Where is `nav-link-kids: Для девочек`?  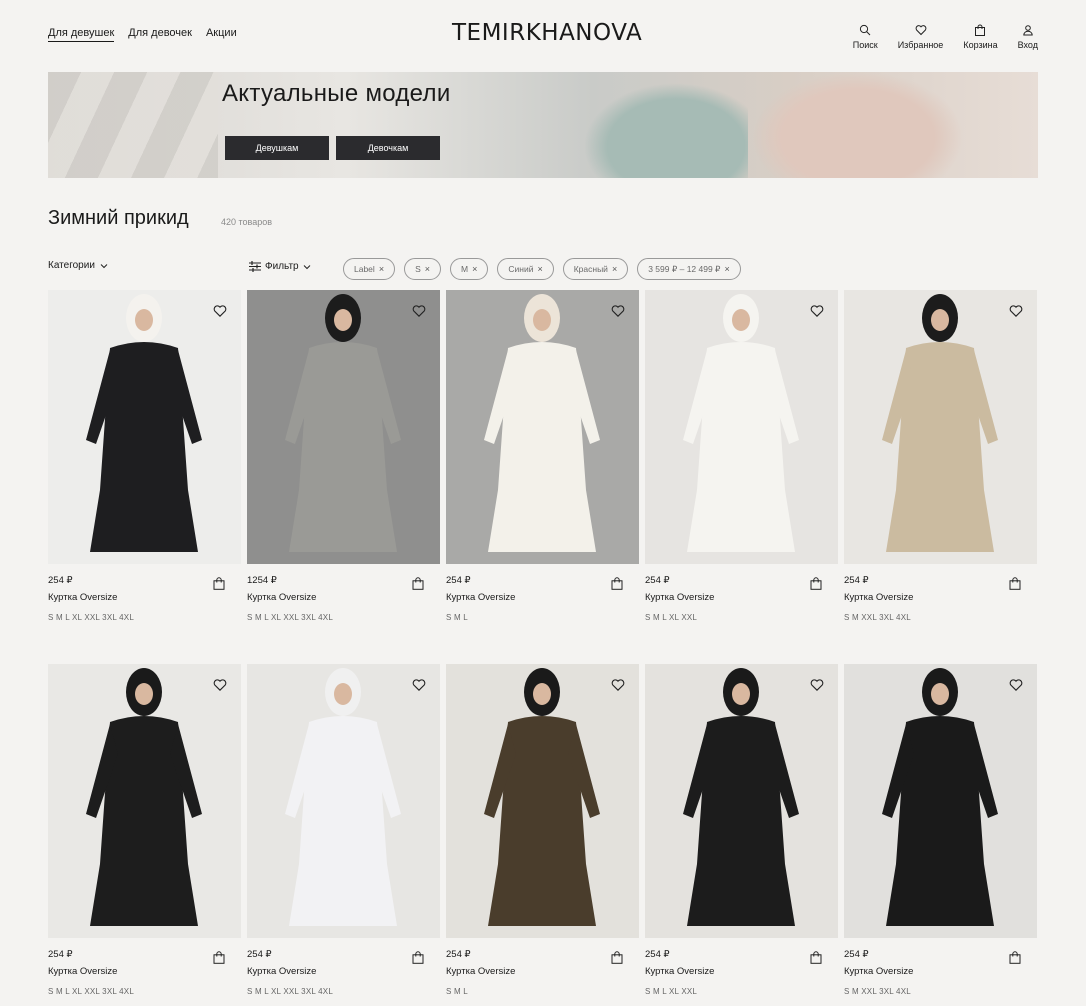 nav-link-kids: Для девочек is located at coordinates (160, 34).